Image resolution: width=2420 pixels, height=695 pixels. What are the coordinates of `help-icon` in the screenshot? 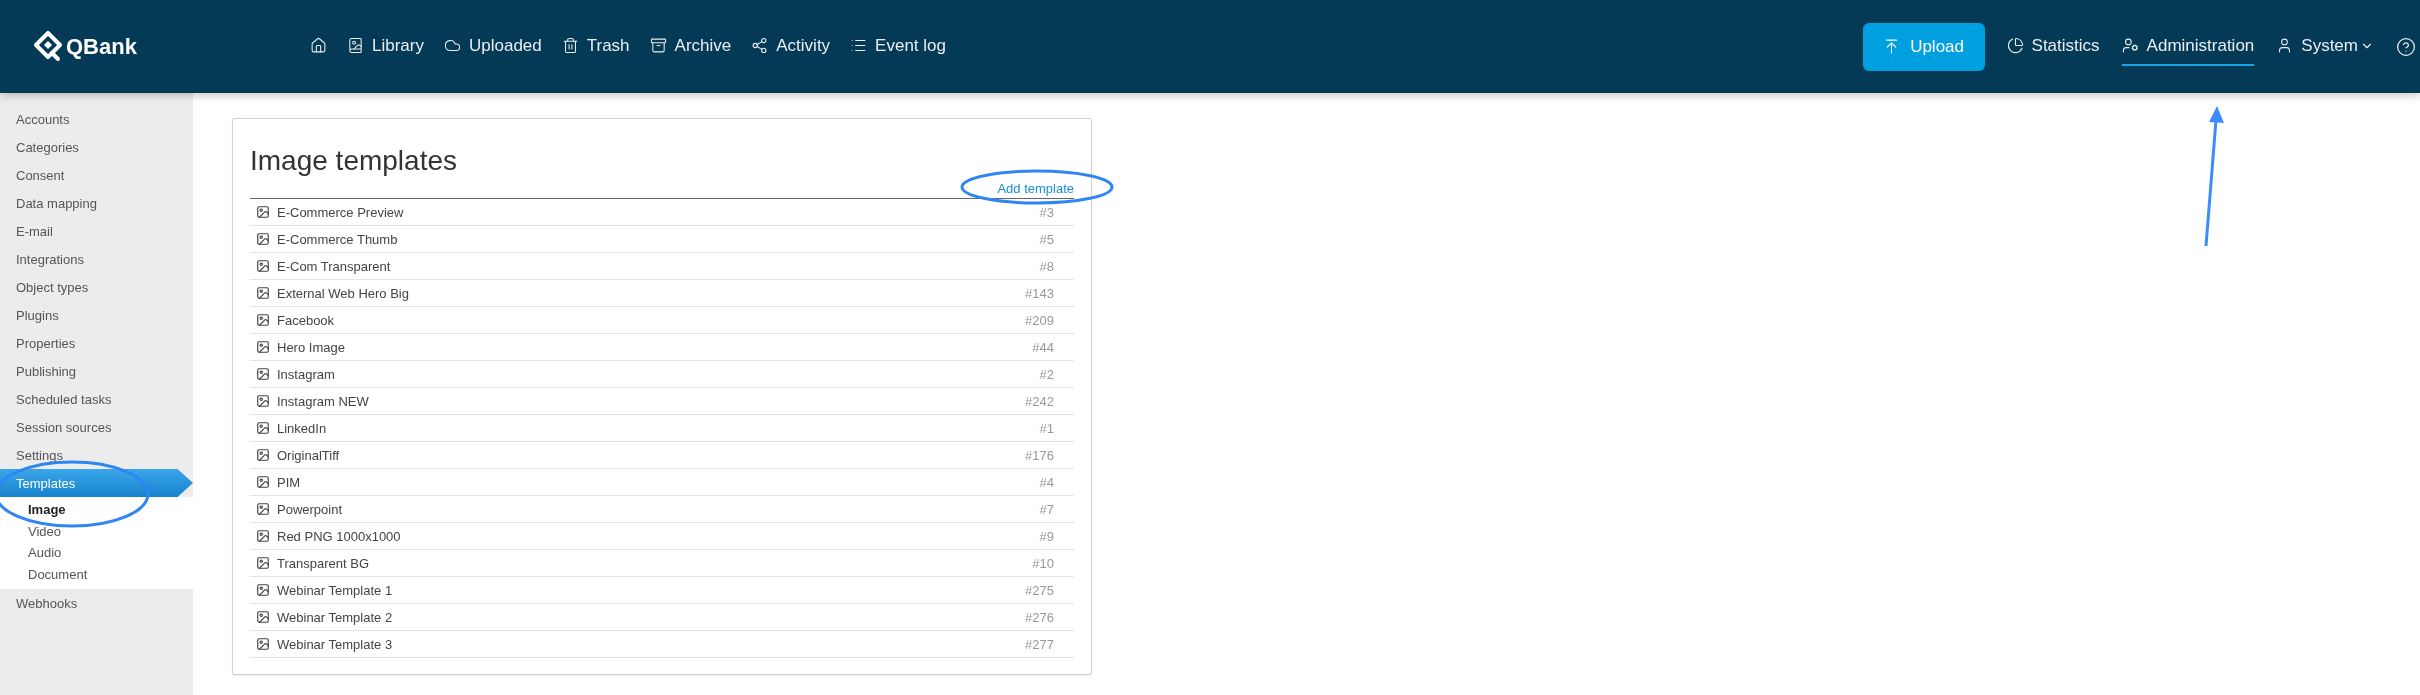 It's located at (2406, 46).